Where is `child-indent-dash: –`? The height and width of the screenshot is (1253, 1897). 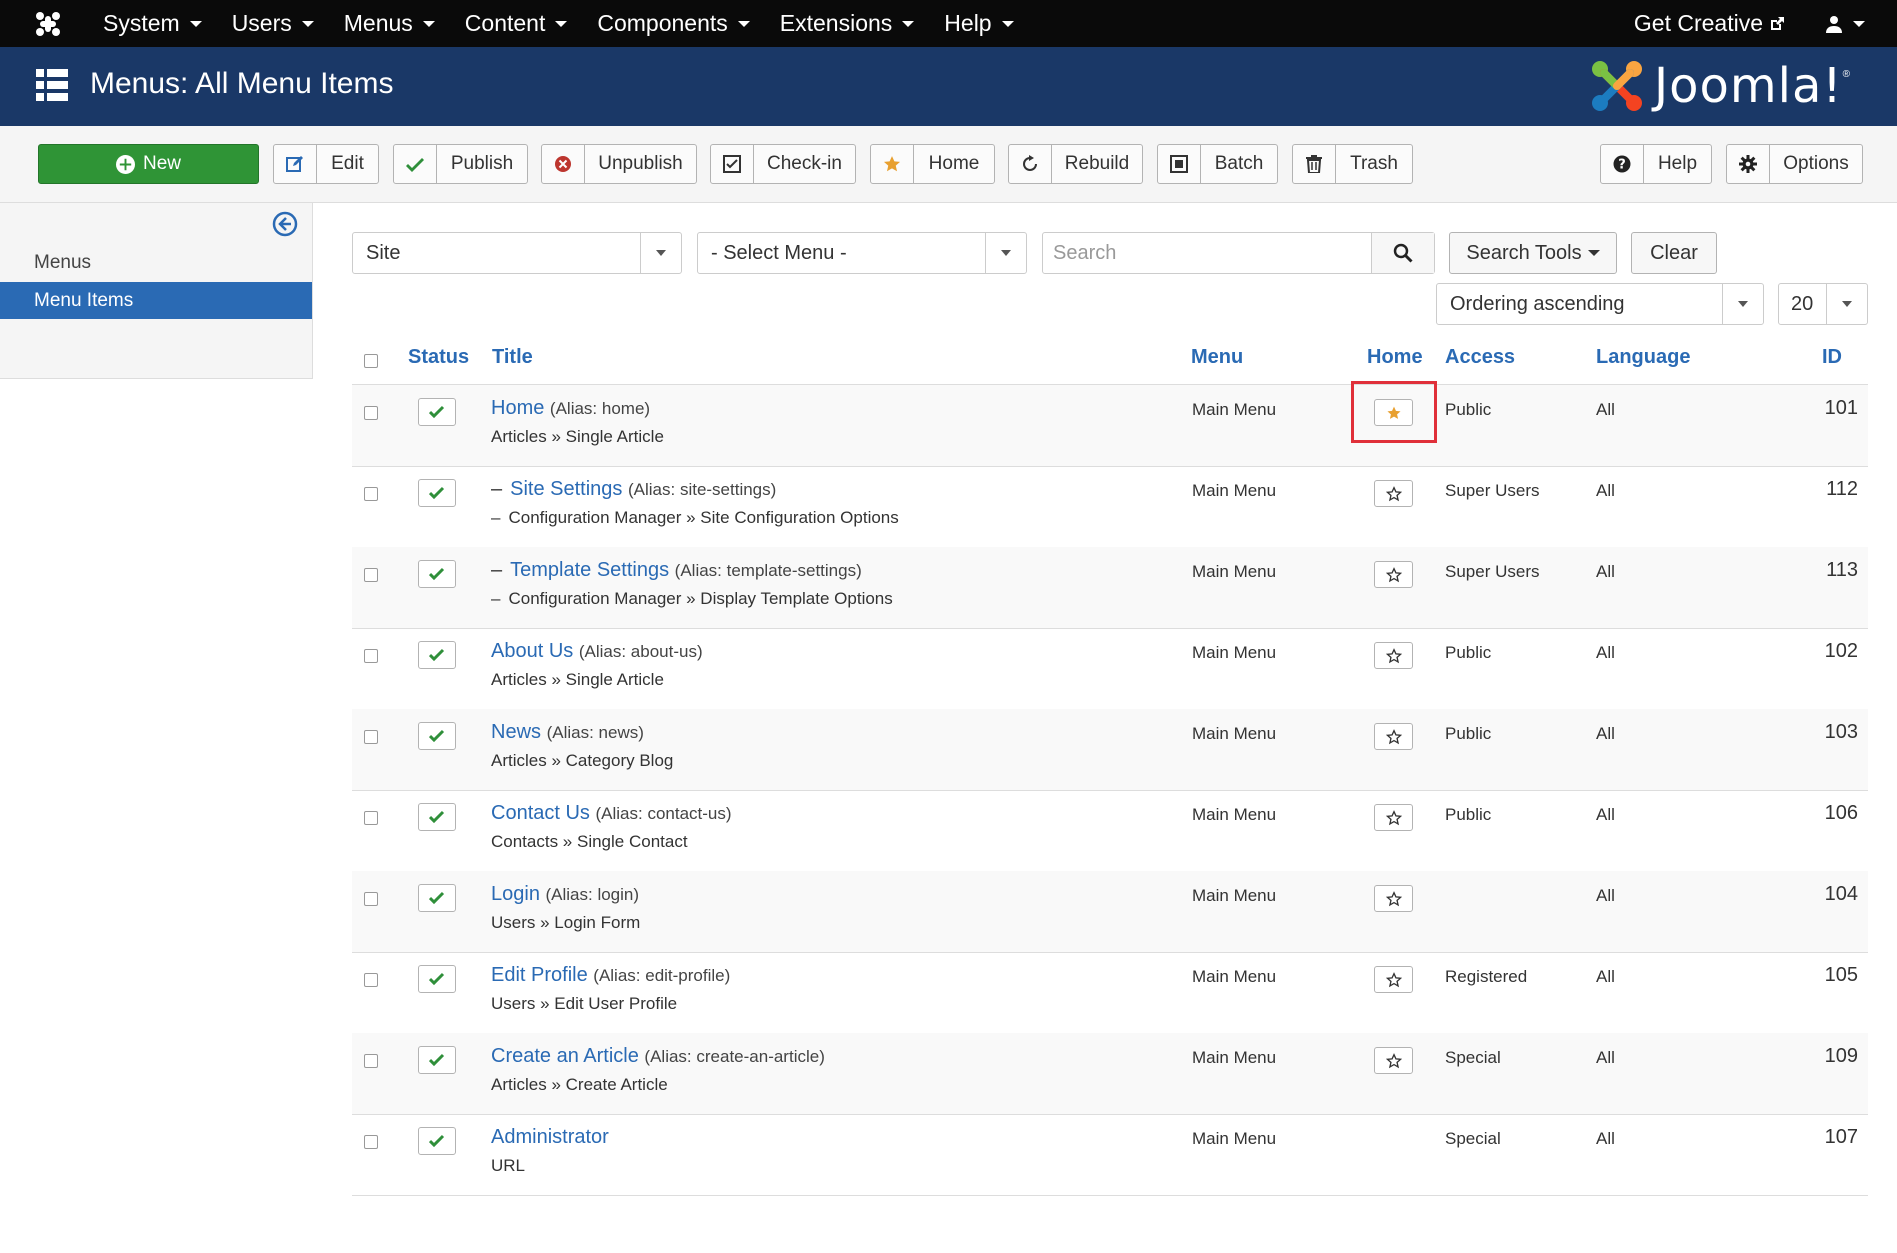
child-indent-dash: – is located at coordinates (496, 598).